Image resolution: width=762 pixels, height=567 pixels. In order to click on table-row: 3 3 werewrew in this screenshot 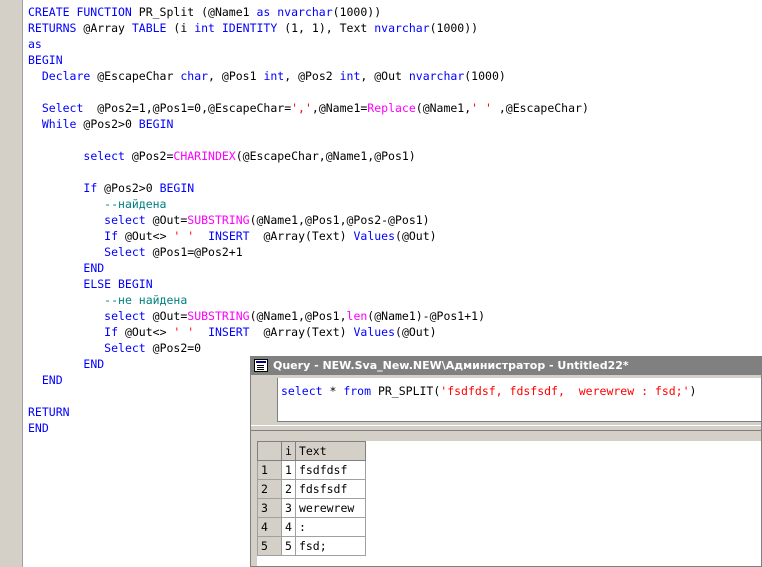, I will do `click(311, 508)`.